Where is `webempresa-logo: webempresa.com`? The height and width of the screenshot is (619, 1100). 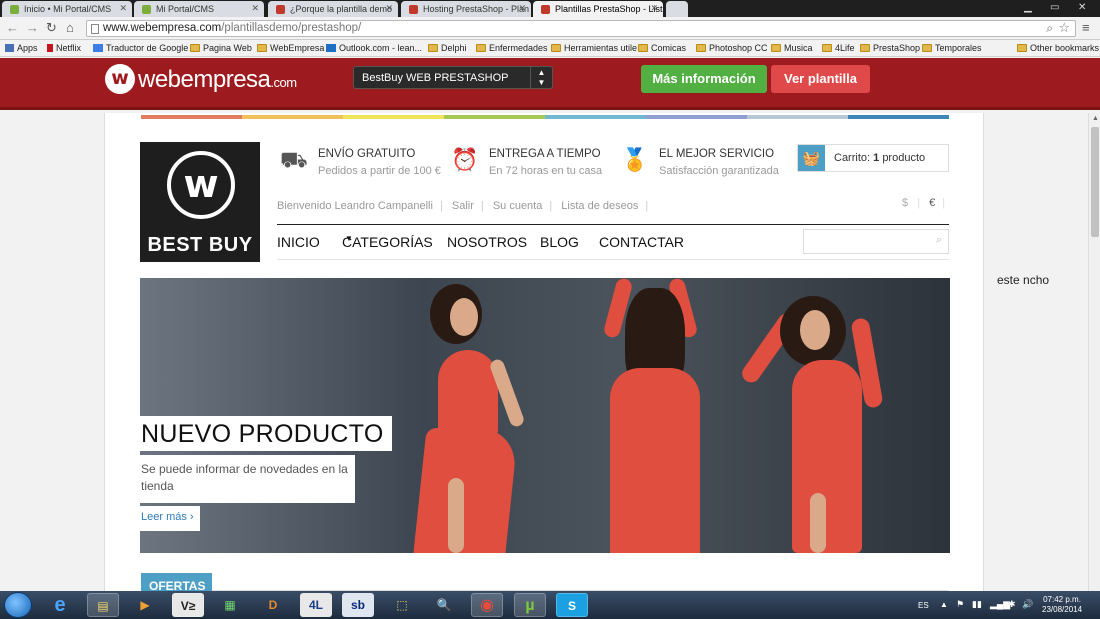
webempresa-logo: webempresa.com is located at coordinates (217, 80).